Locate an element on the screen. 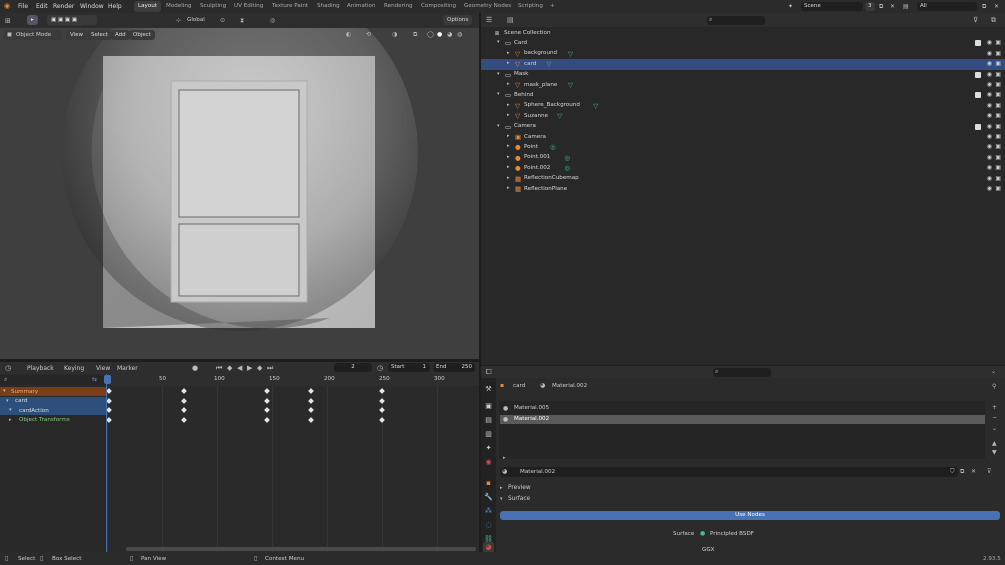  scene-icon: ✦ is located at coordinates (790, 7).